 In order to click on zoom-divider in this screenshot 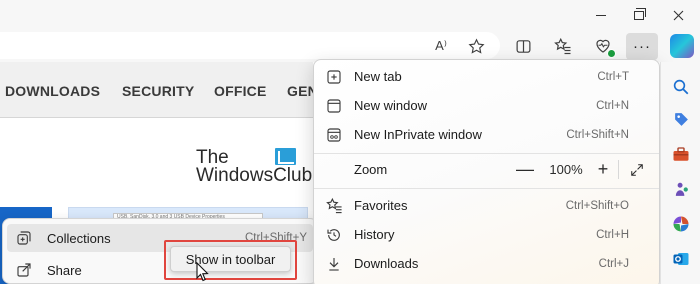, I will do `click(618, 169)`.